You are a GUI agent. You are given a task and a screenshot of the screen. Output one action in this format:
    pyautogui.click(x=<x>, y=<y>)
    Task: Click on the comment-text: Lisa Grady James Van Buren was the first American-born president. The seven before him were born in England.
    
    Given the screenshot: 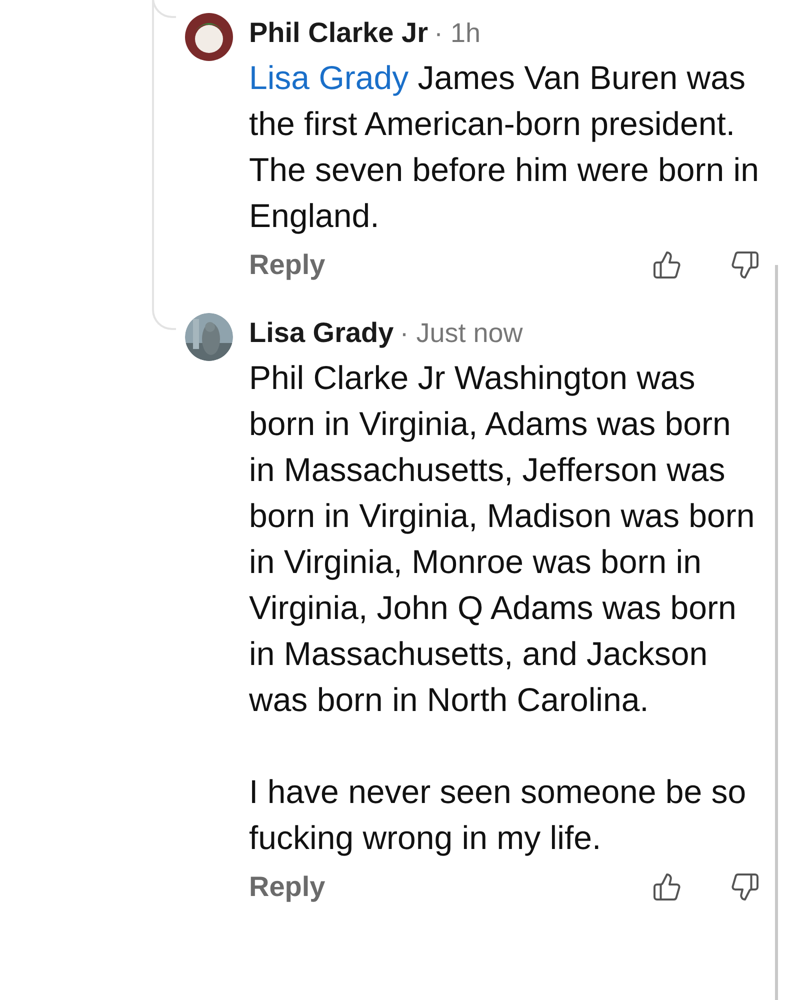 What is the action you would take?
    pyautogui.click(x=504, y=147)
    